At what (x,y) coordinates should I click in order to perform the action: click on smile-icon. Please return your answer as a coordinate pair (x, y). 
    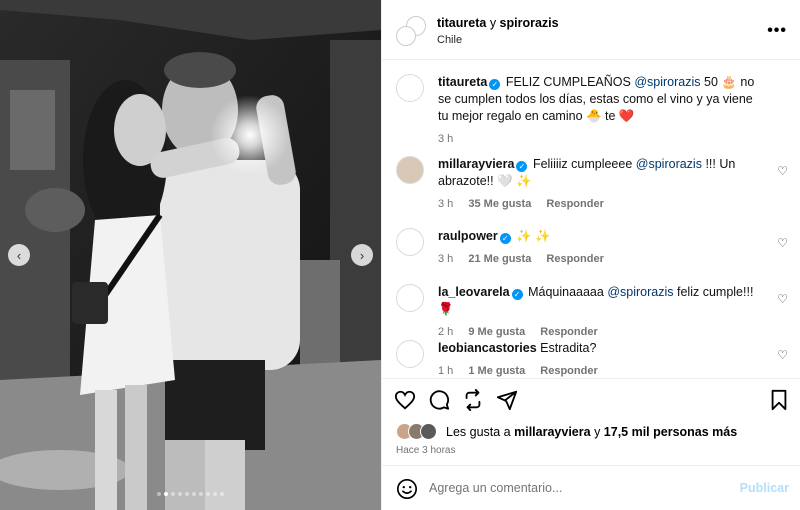
    Looking at the image, I should click on (407, 489).